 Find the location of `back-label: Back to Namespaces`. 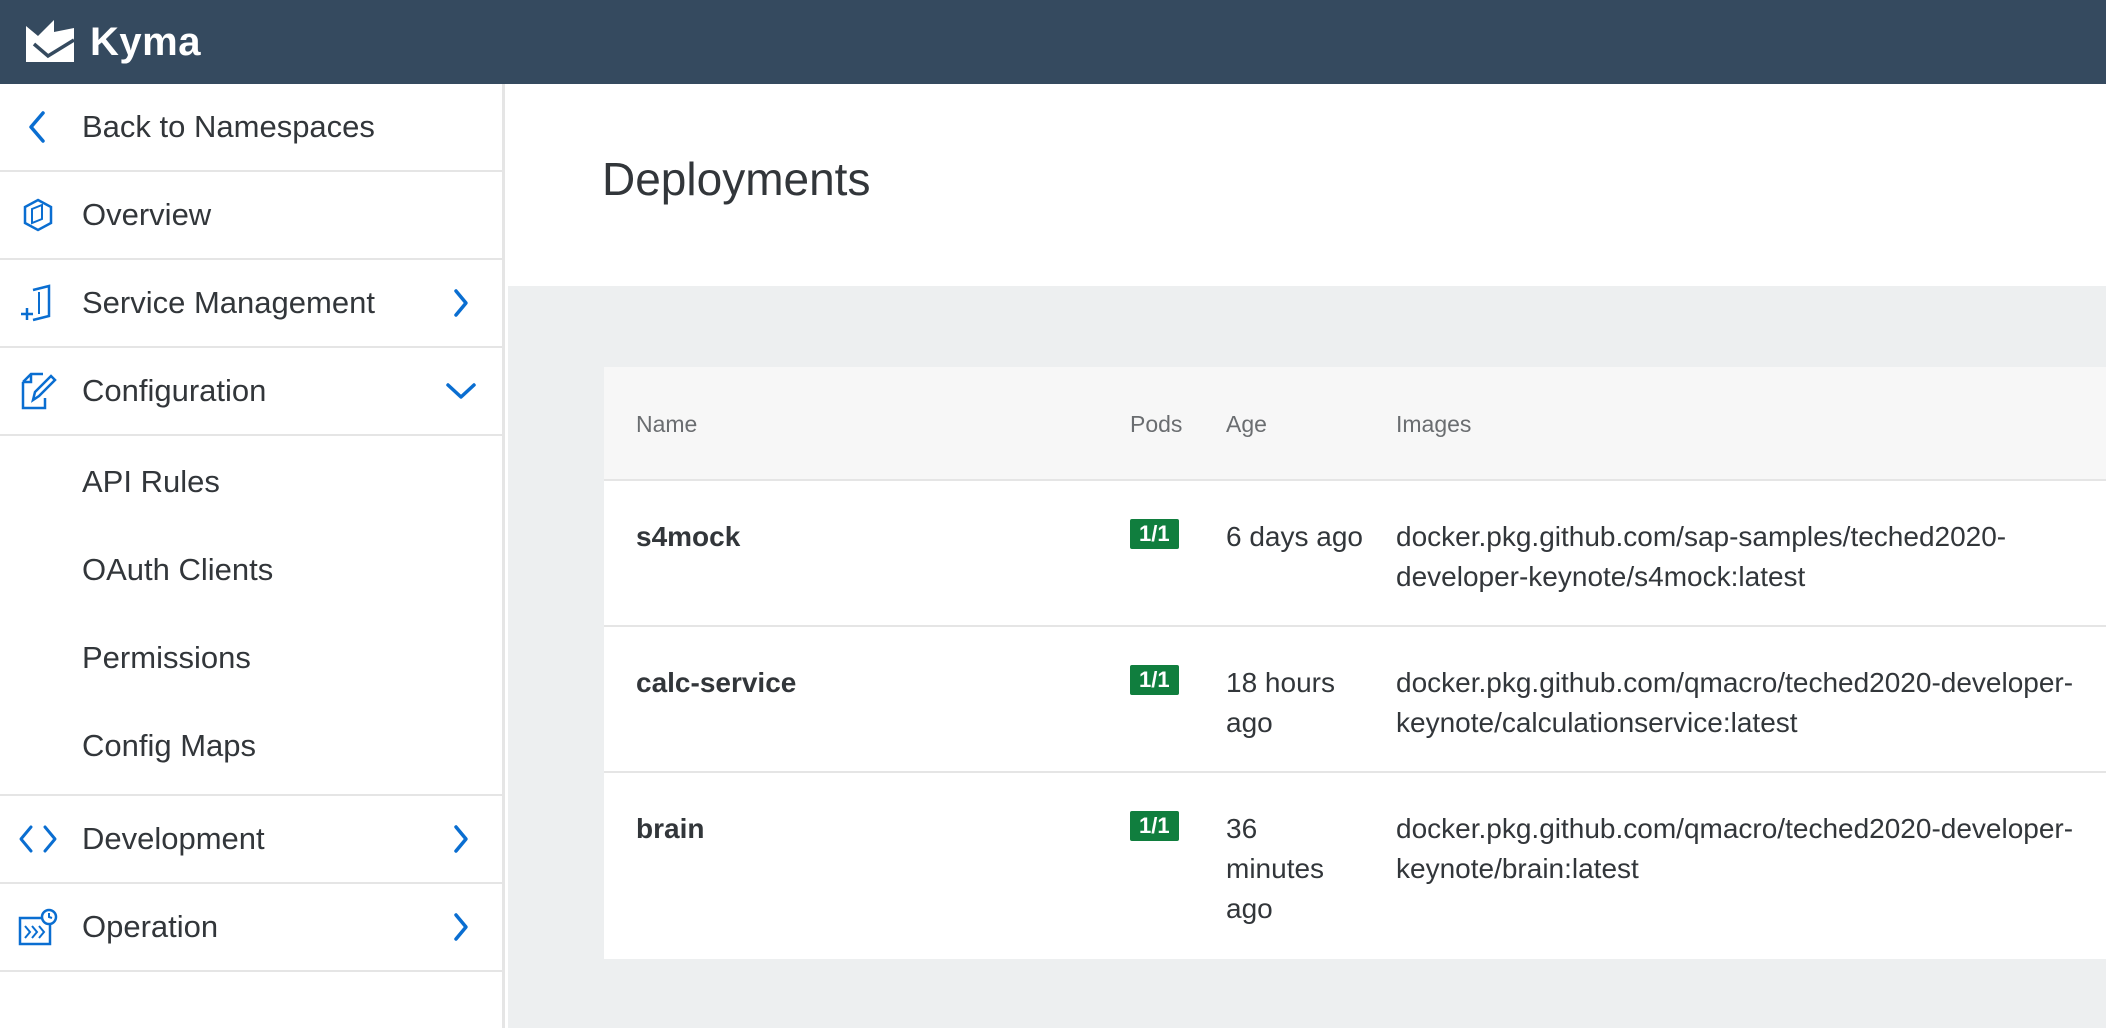

back-label: Back to Namespaces is located at coordinates (228, 126).